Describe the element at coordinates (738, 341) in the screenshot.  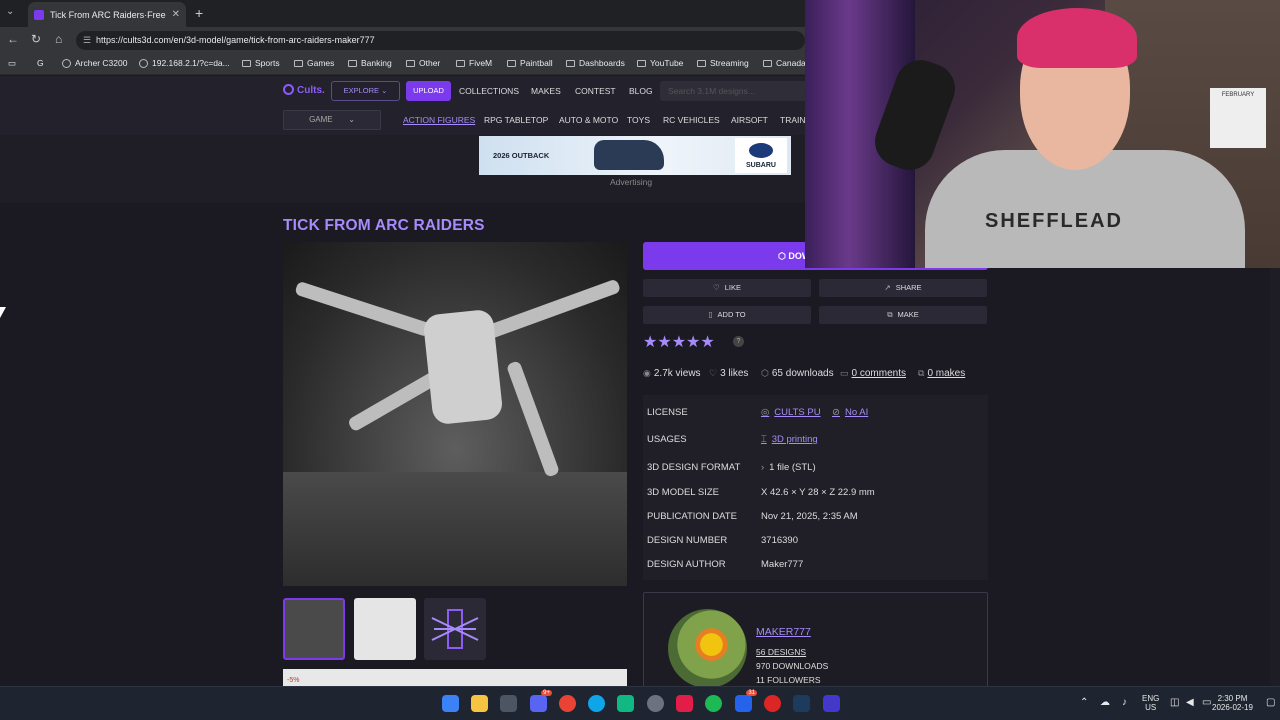
I see `rating-help-icon: ?` at that location.